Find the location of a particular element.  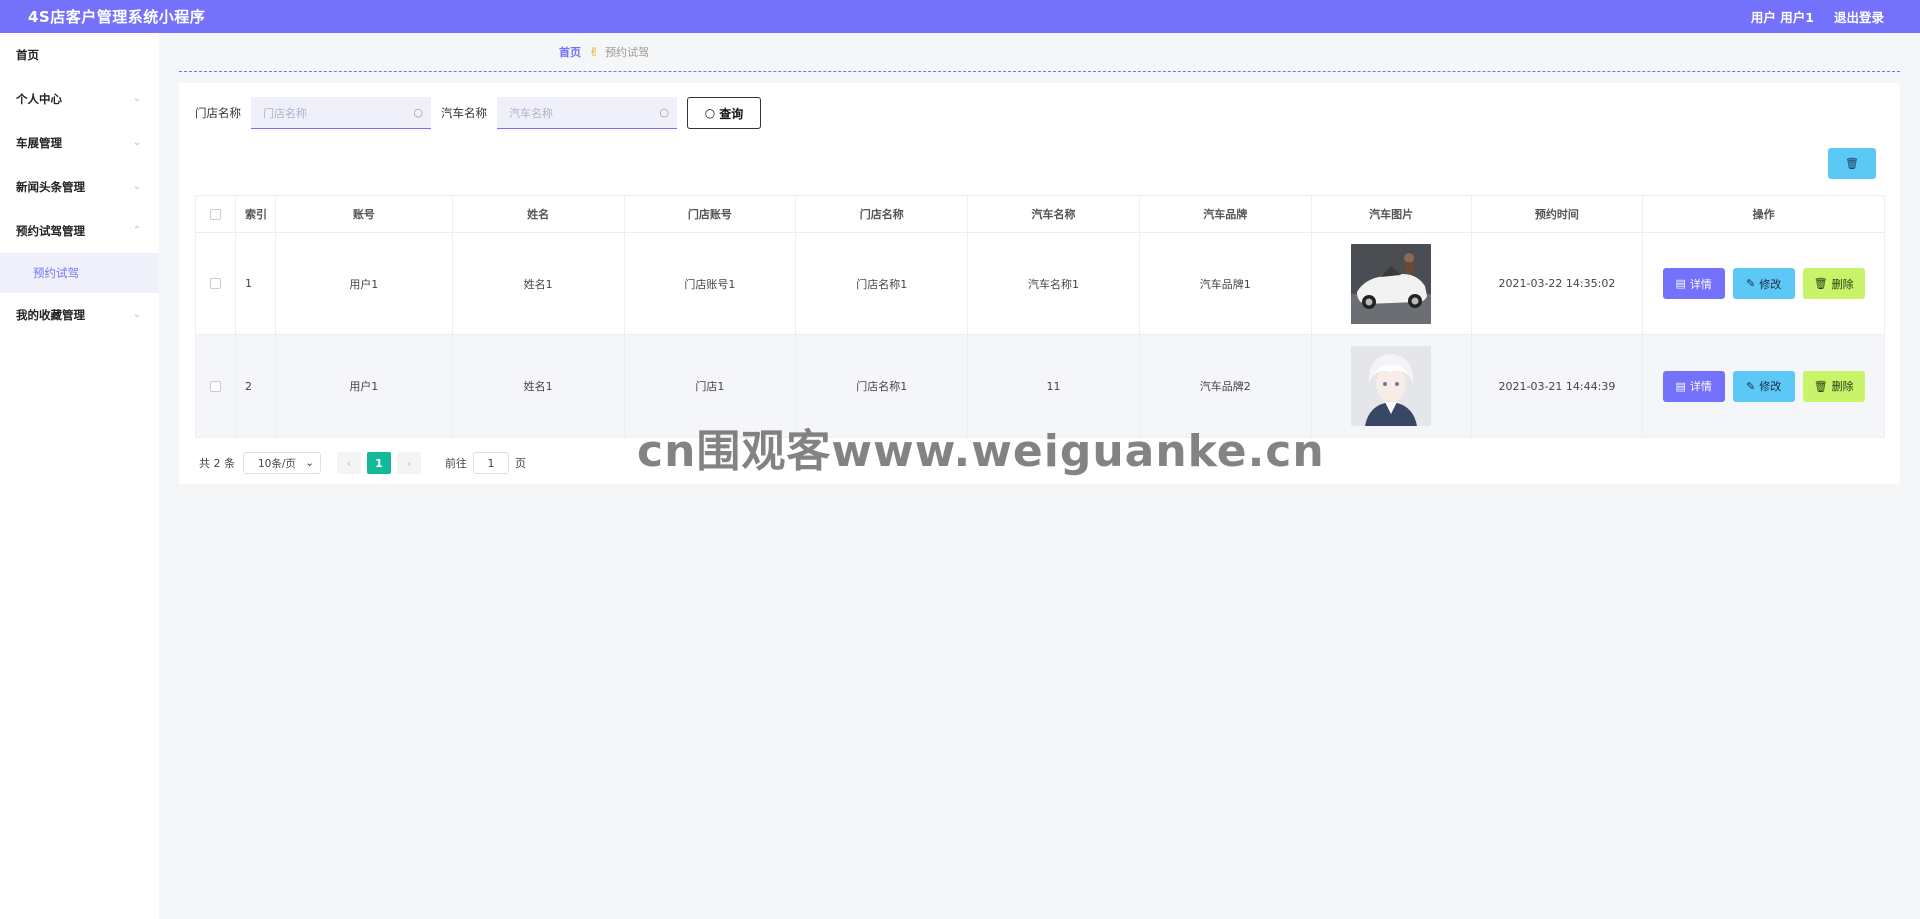

sidebar-item-profile: 个人中心 ⌄ is located at coordinates (79, 99).